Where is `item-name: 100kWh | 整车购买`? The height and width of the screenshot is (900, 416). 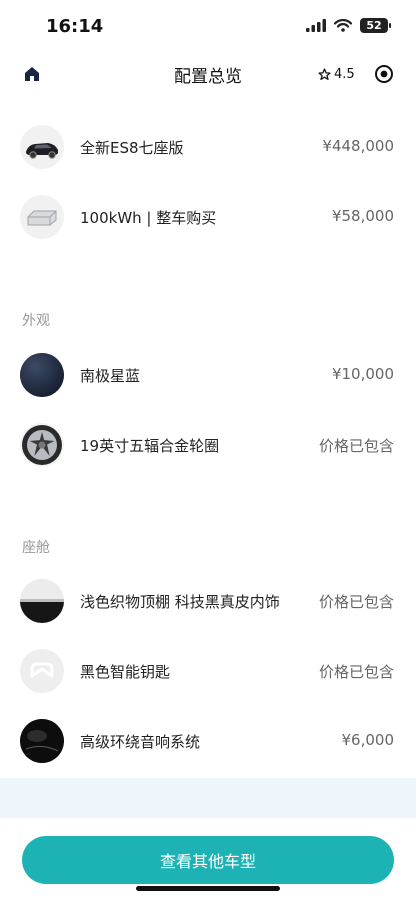 item-name: 100kWh | 整车购买 is located at coordinates (148, 218).